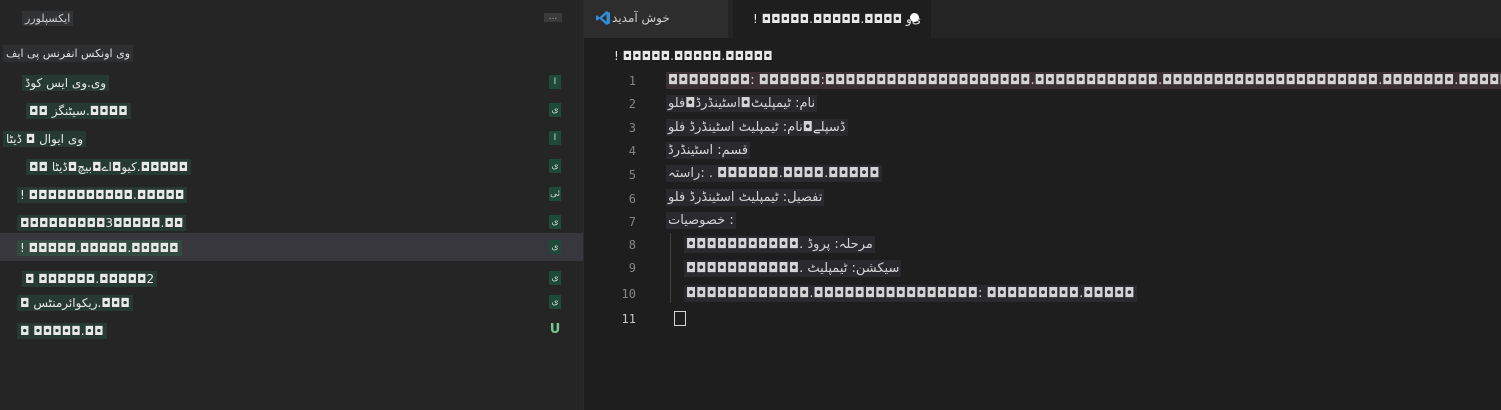  What do you see at coordinates (75, 303) in the screenshot?
I see `file-label: ◘ ریکوائرمنٹس.◘◘◘` at bounding box center [75, 303].